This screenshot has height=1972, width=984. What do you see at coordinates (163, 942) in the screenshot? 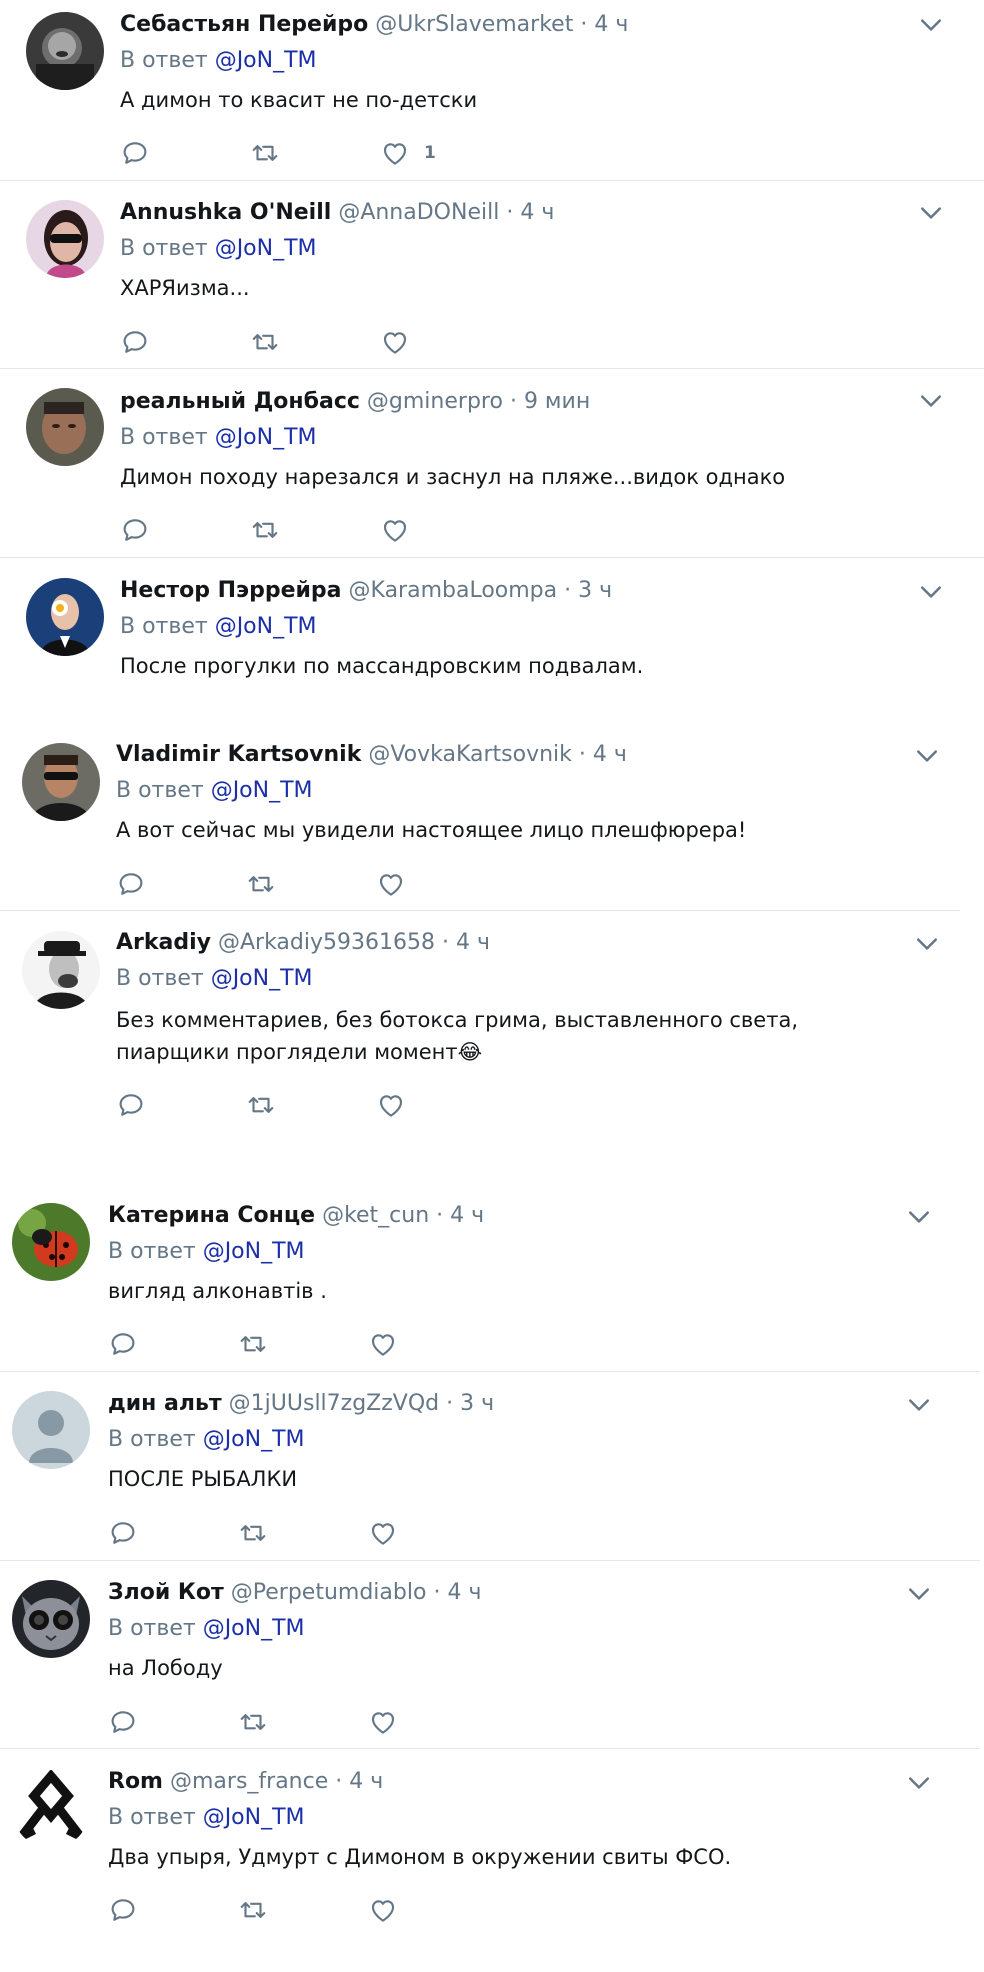
I see `author-name: Arkadiy` at bounding box center [163, 942].